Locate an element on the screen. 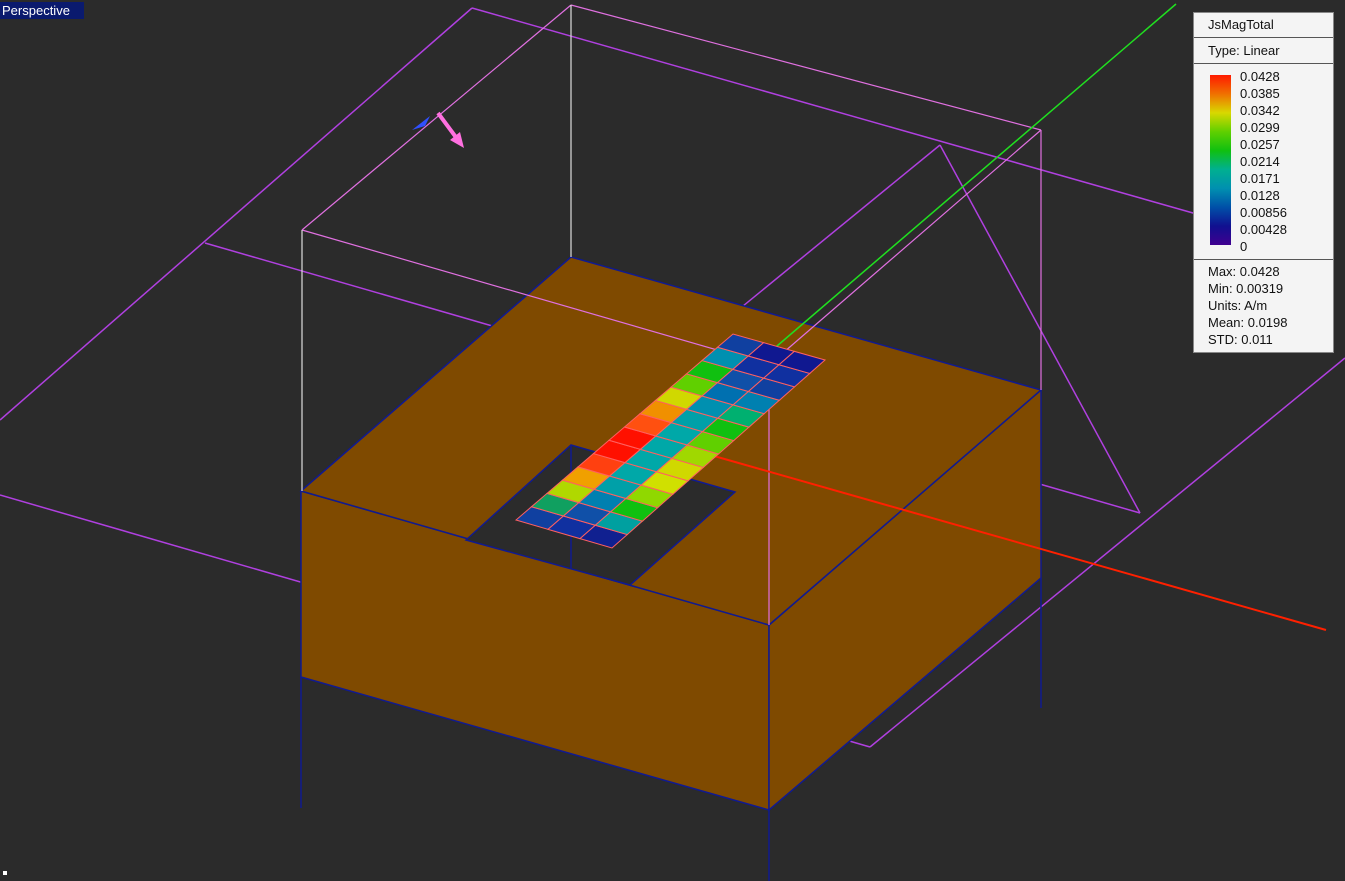 This screenshot has height=881, width=1345. legend-tick: 0.0128 is located at coordinates (1260, 195).